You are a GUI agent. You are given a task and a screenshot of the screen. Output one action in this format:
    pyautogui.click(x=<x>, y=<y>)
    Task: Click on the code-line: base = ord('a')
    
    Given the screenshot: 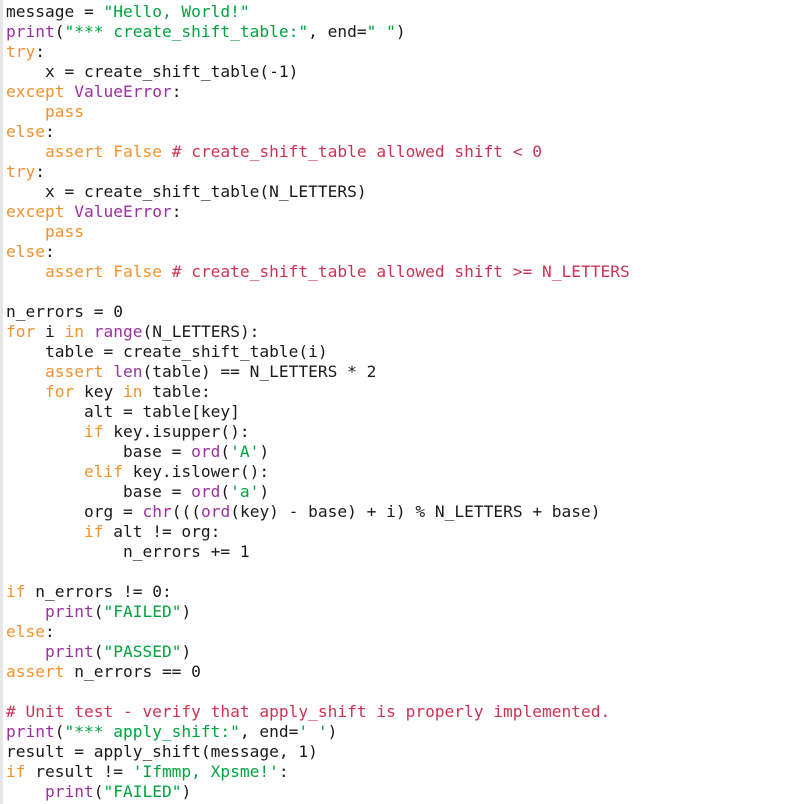 What is the action you would take?
    pyautogui.click(x=409, y=492)
    